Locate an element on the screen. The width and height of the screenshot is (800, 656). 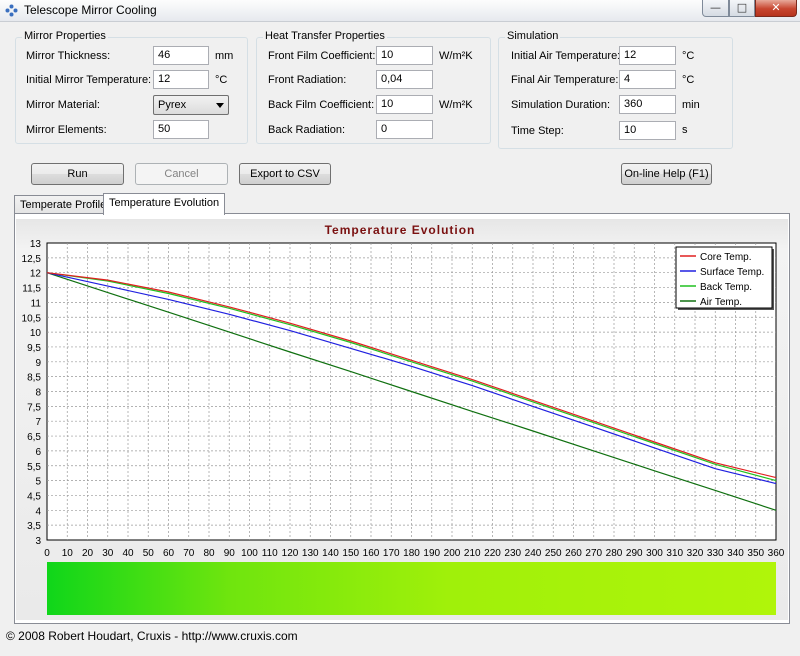
group-title: Mirror Properties is located at coordinates (65, 36).